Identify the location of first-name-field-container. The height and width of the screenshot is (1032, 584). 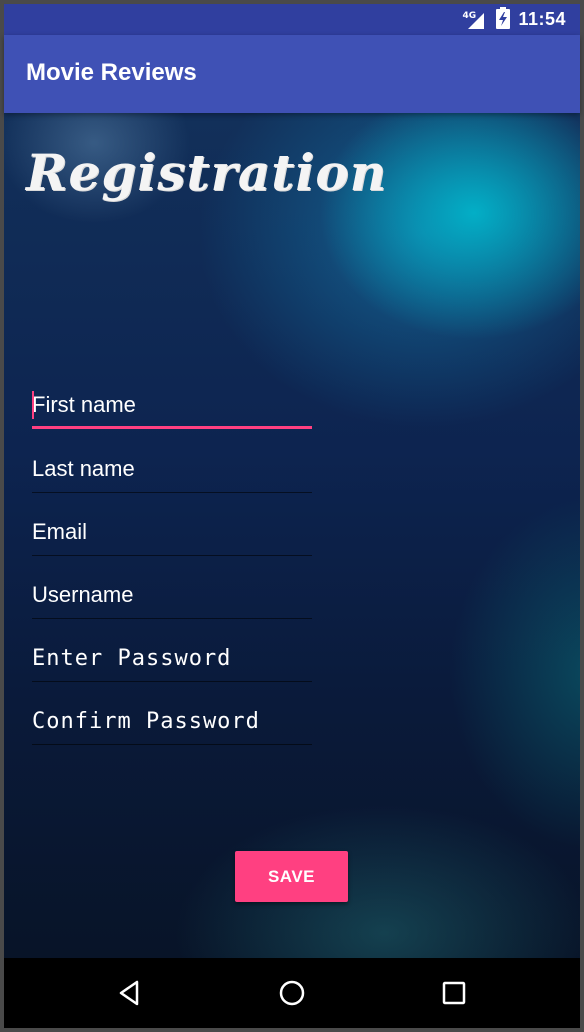
(172, 406).